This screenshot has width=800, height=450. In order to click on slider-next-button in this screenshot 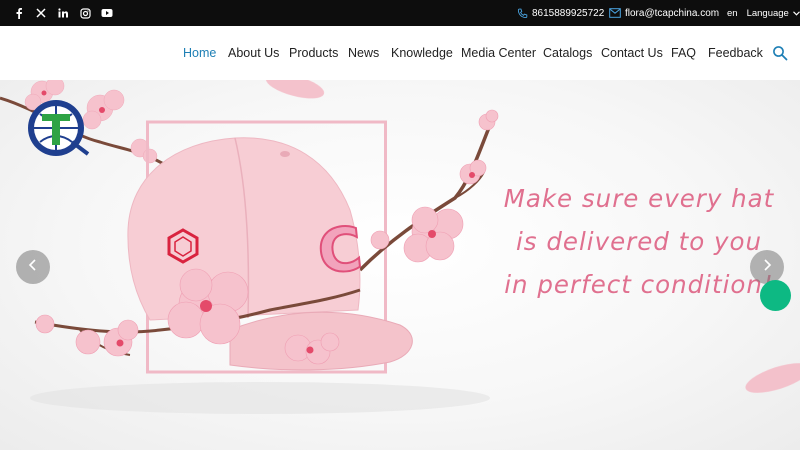, I will do `click(767, 267)`.